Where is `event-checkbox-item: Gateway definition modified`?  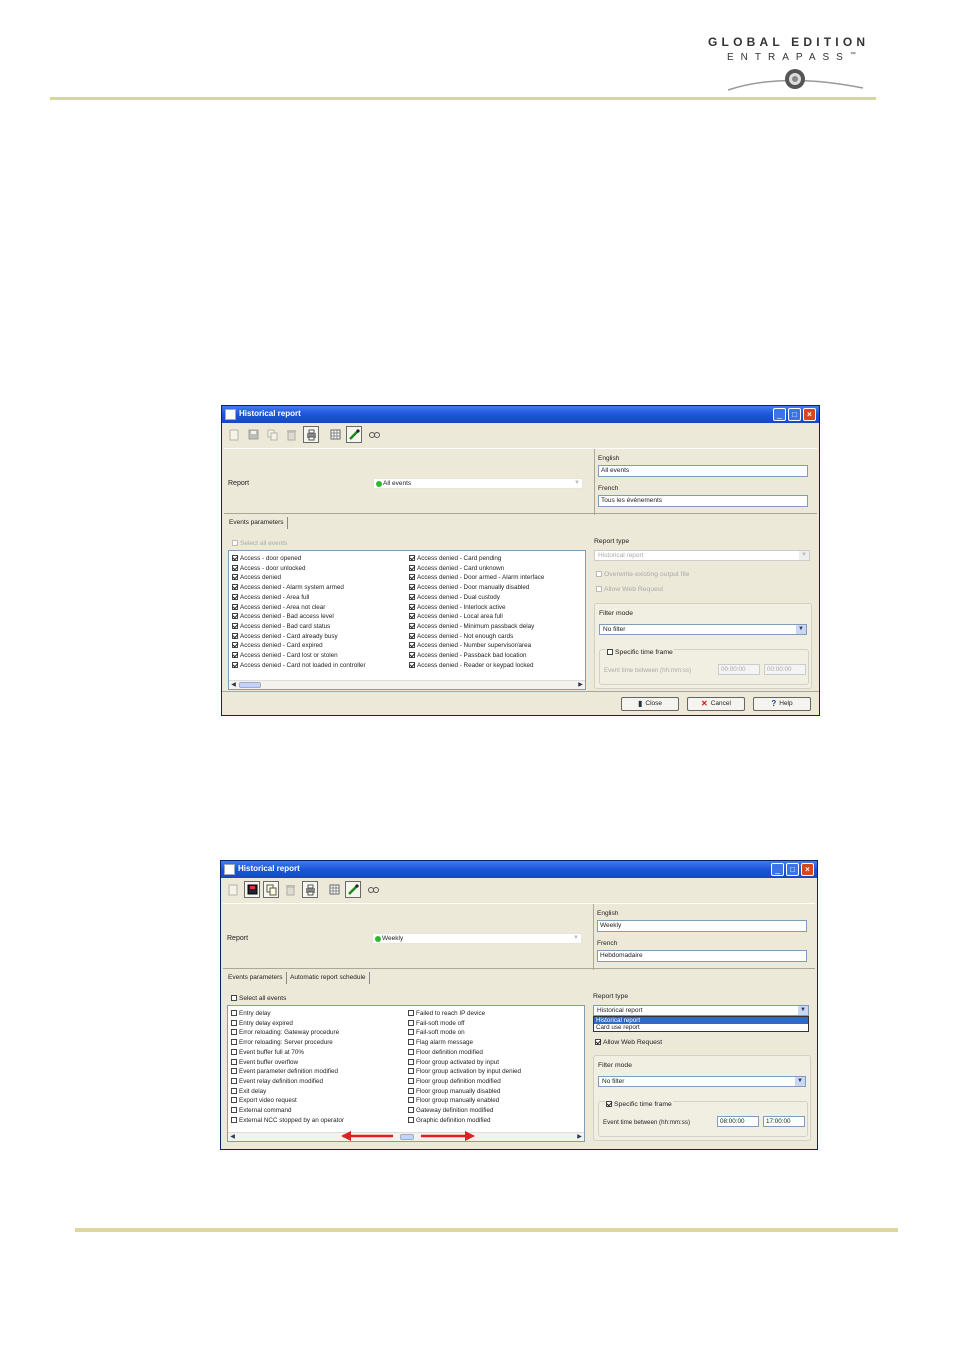
event-checkbox-item: Gateway definition modified is located at coordinates (450, 1110).